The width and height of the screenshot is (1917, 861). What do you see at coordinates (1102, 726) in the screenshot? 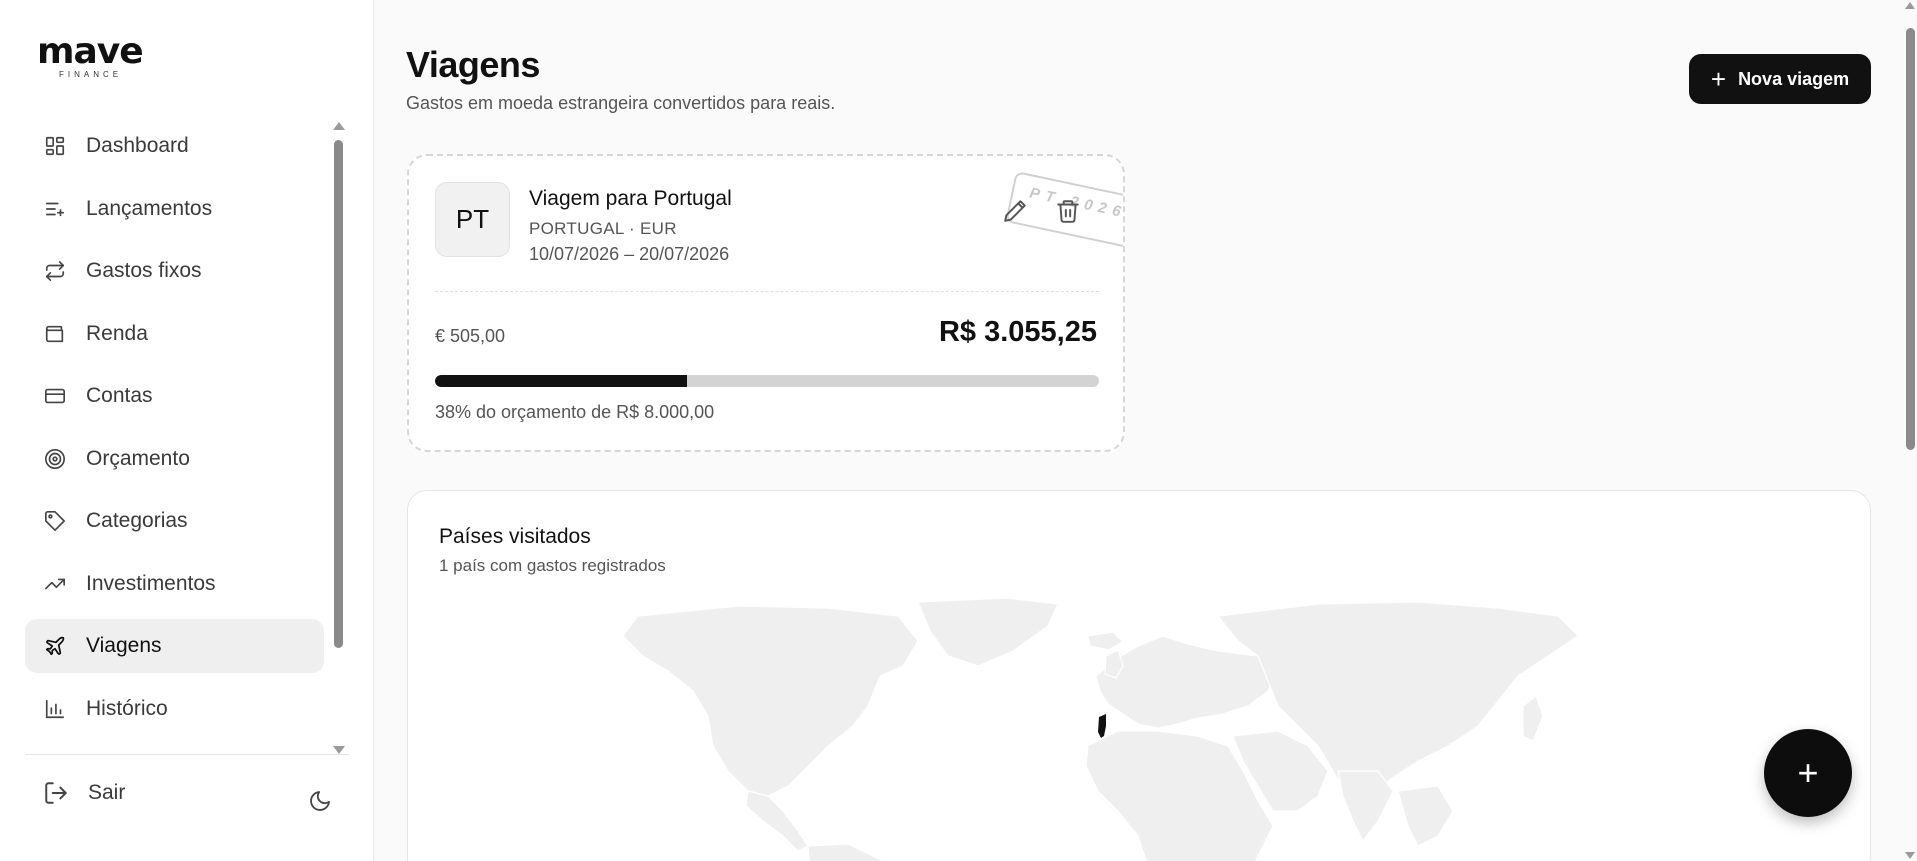
I see `map-portugal` at bounding box center [1102, 726].